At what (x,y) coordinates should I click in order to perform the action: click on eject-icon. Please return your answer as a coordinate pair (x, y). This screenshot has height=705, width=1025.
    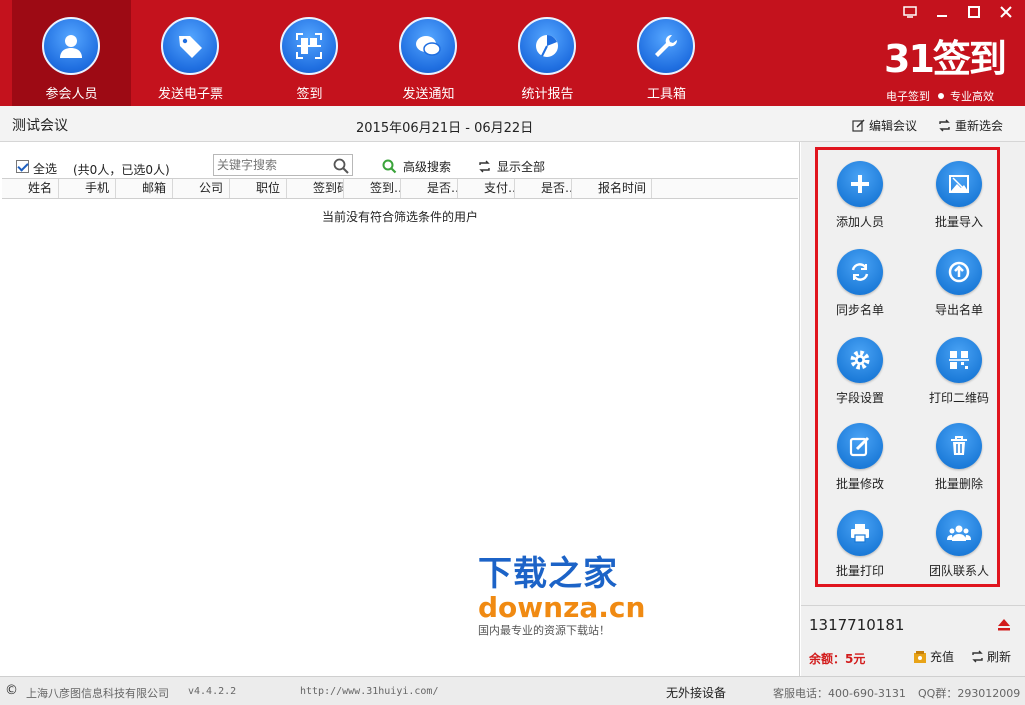
    Looking at the image, I should click on (1004, 625).